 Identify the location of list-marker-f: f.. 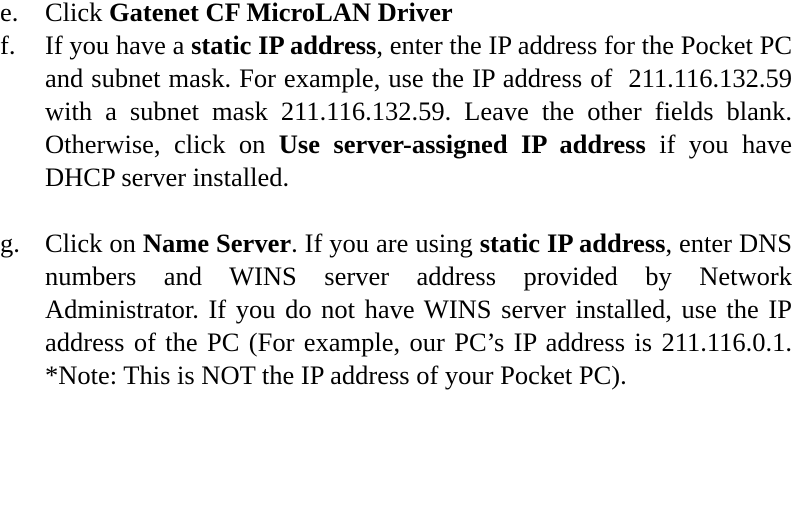
(8, 45).